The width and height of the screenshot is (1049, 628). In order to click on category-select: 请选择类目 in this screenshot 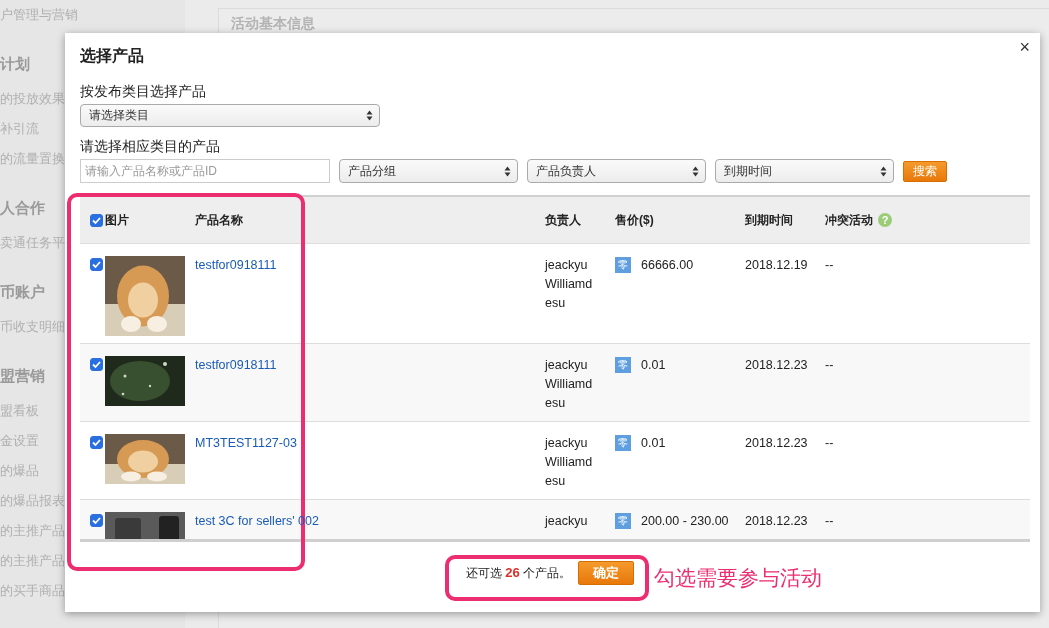, I will do `click(230, 115)`.